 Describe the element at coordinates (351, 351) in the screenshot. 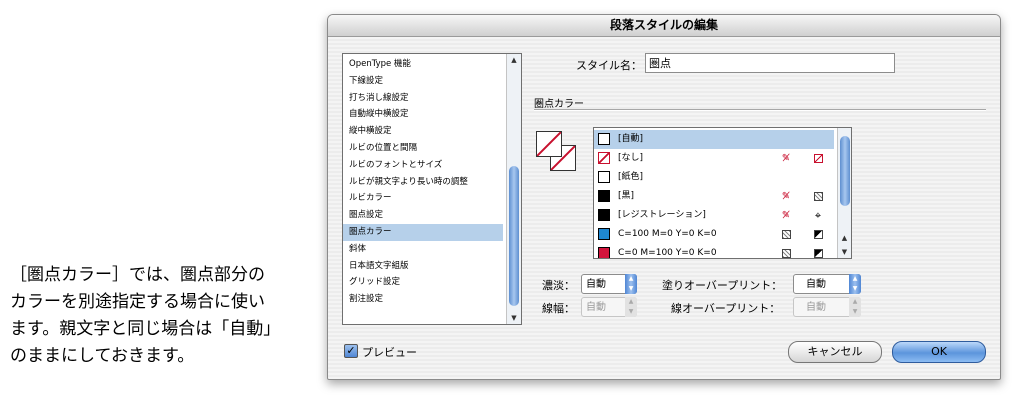

I see `preview-checkbox: ✓` at that location.